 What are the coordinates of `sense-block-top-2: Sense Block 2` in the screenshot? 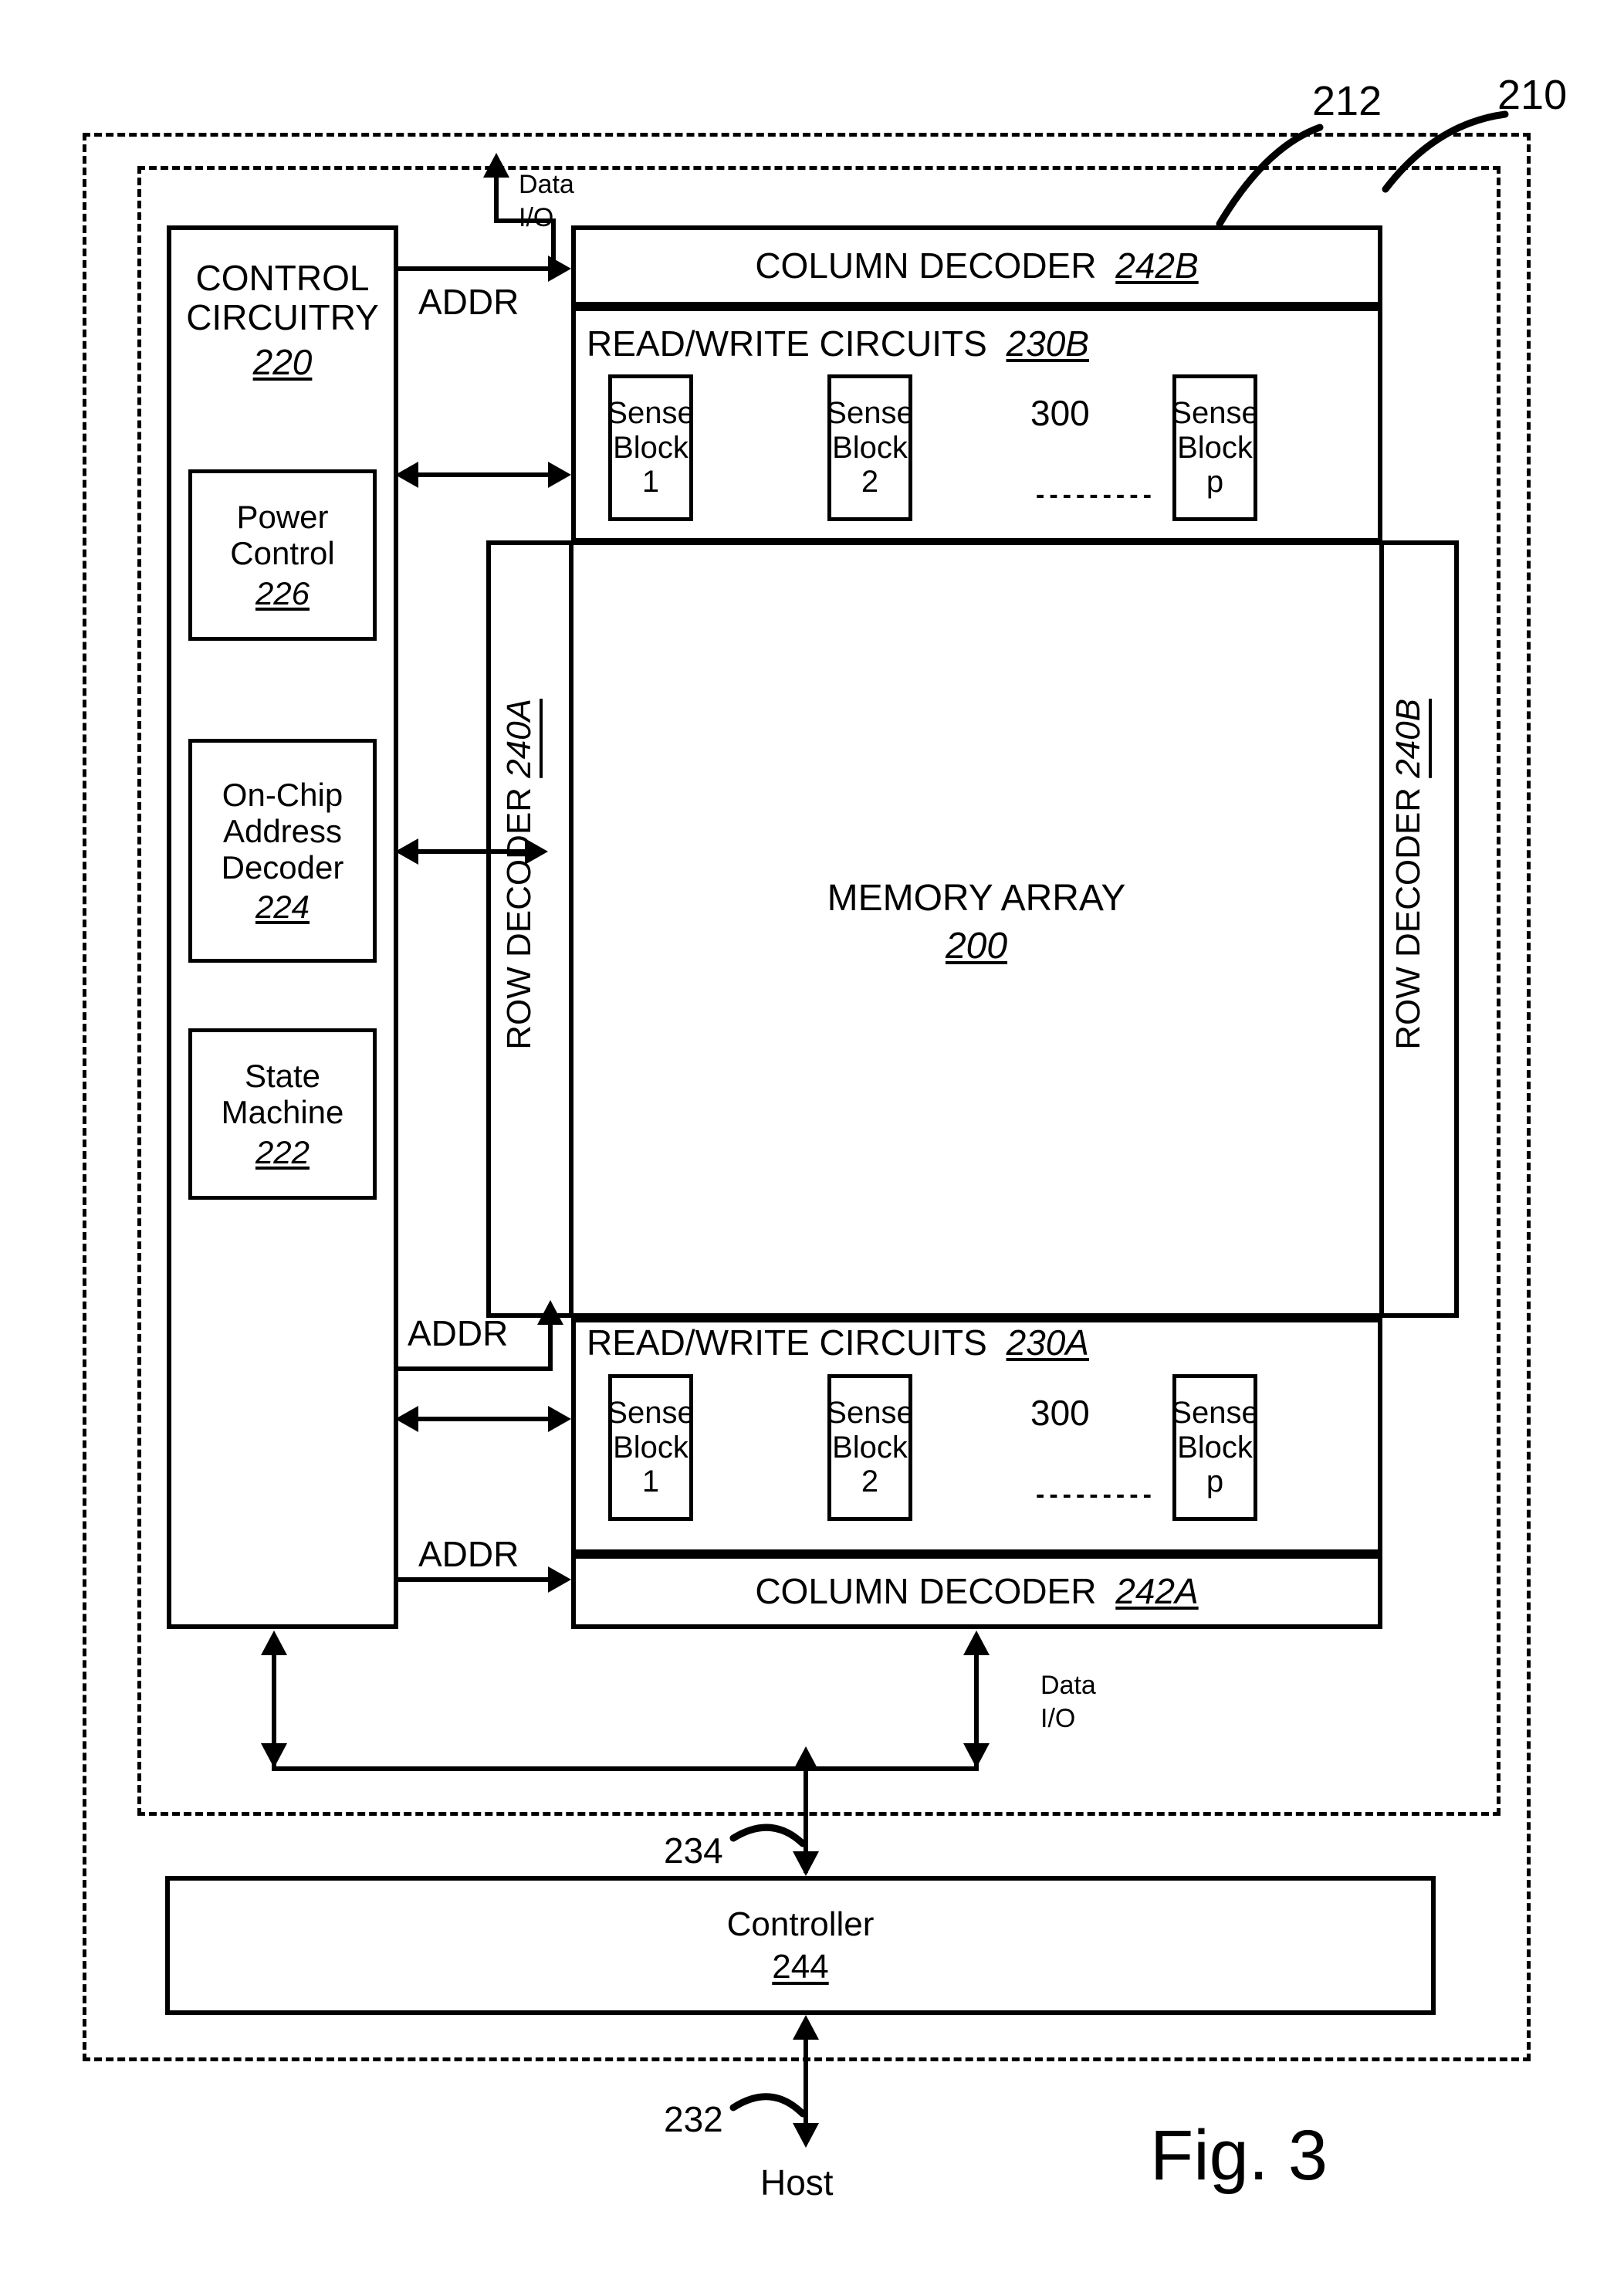 It's located at (870, 447).